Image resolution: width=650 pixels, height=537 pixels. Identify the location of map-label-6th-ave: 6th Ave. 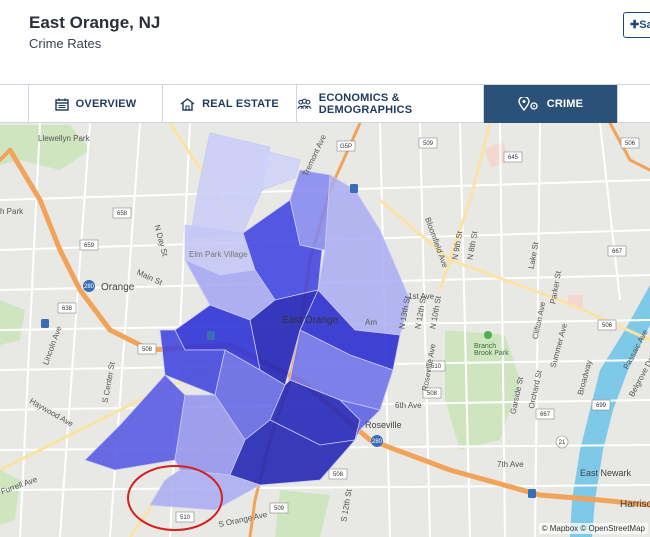
(408, 405).